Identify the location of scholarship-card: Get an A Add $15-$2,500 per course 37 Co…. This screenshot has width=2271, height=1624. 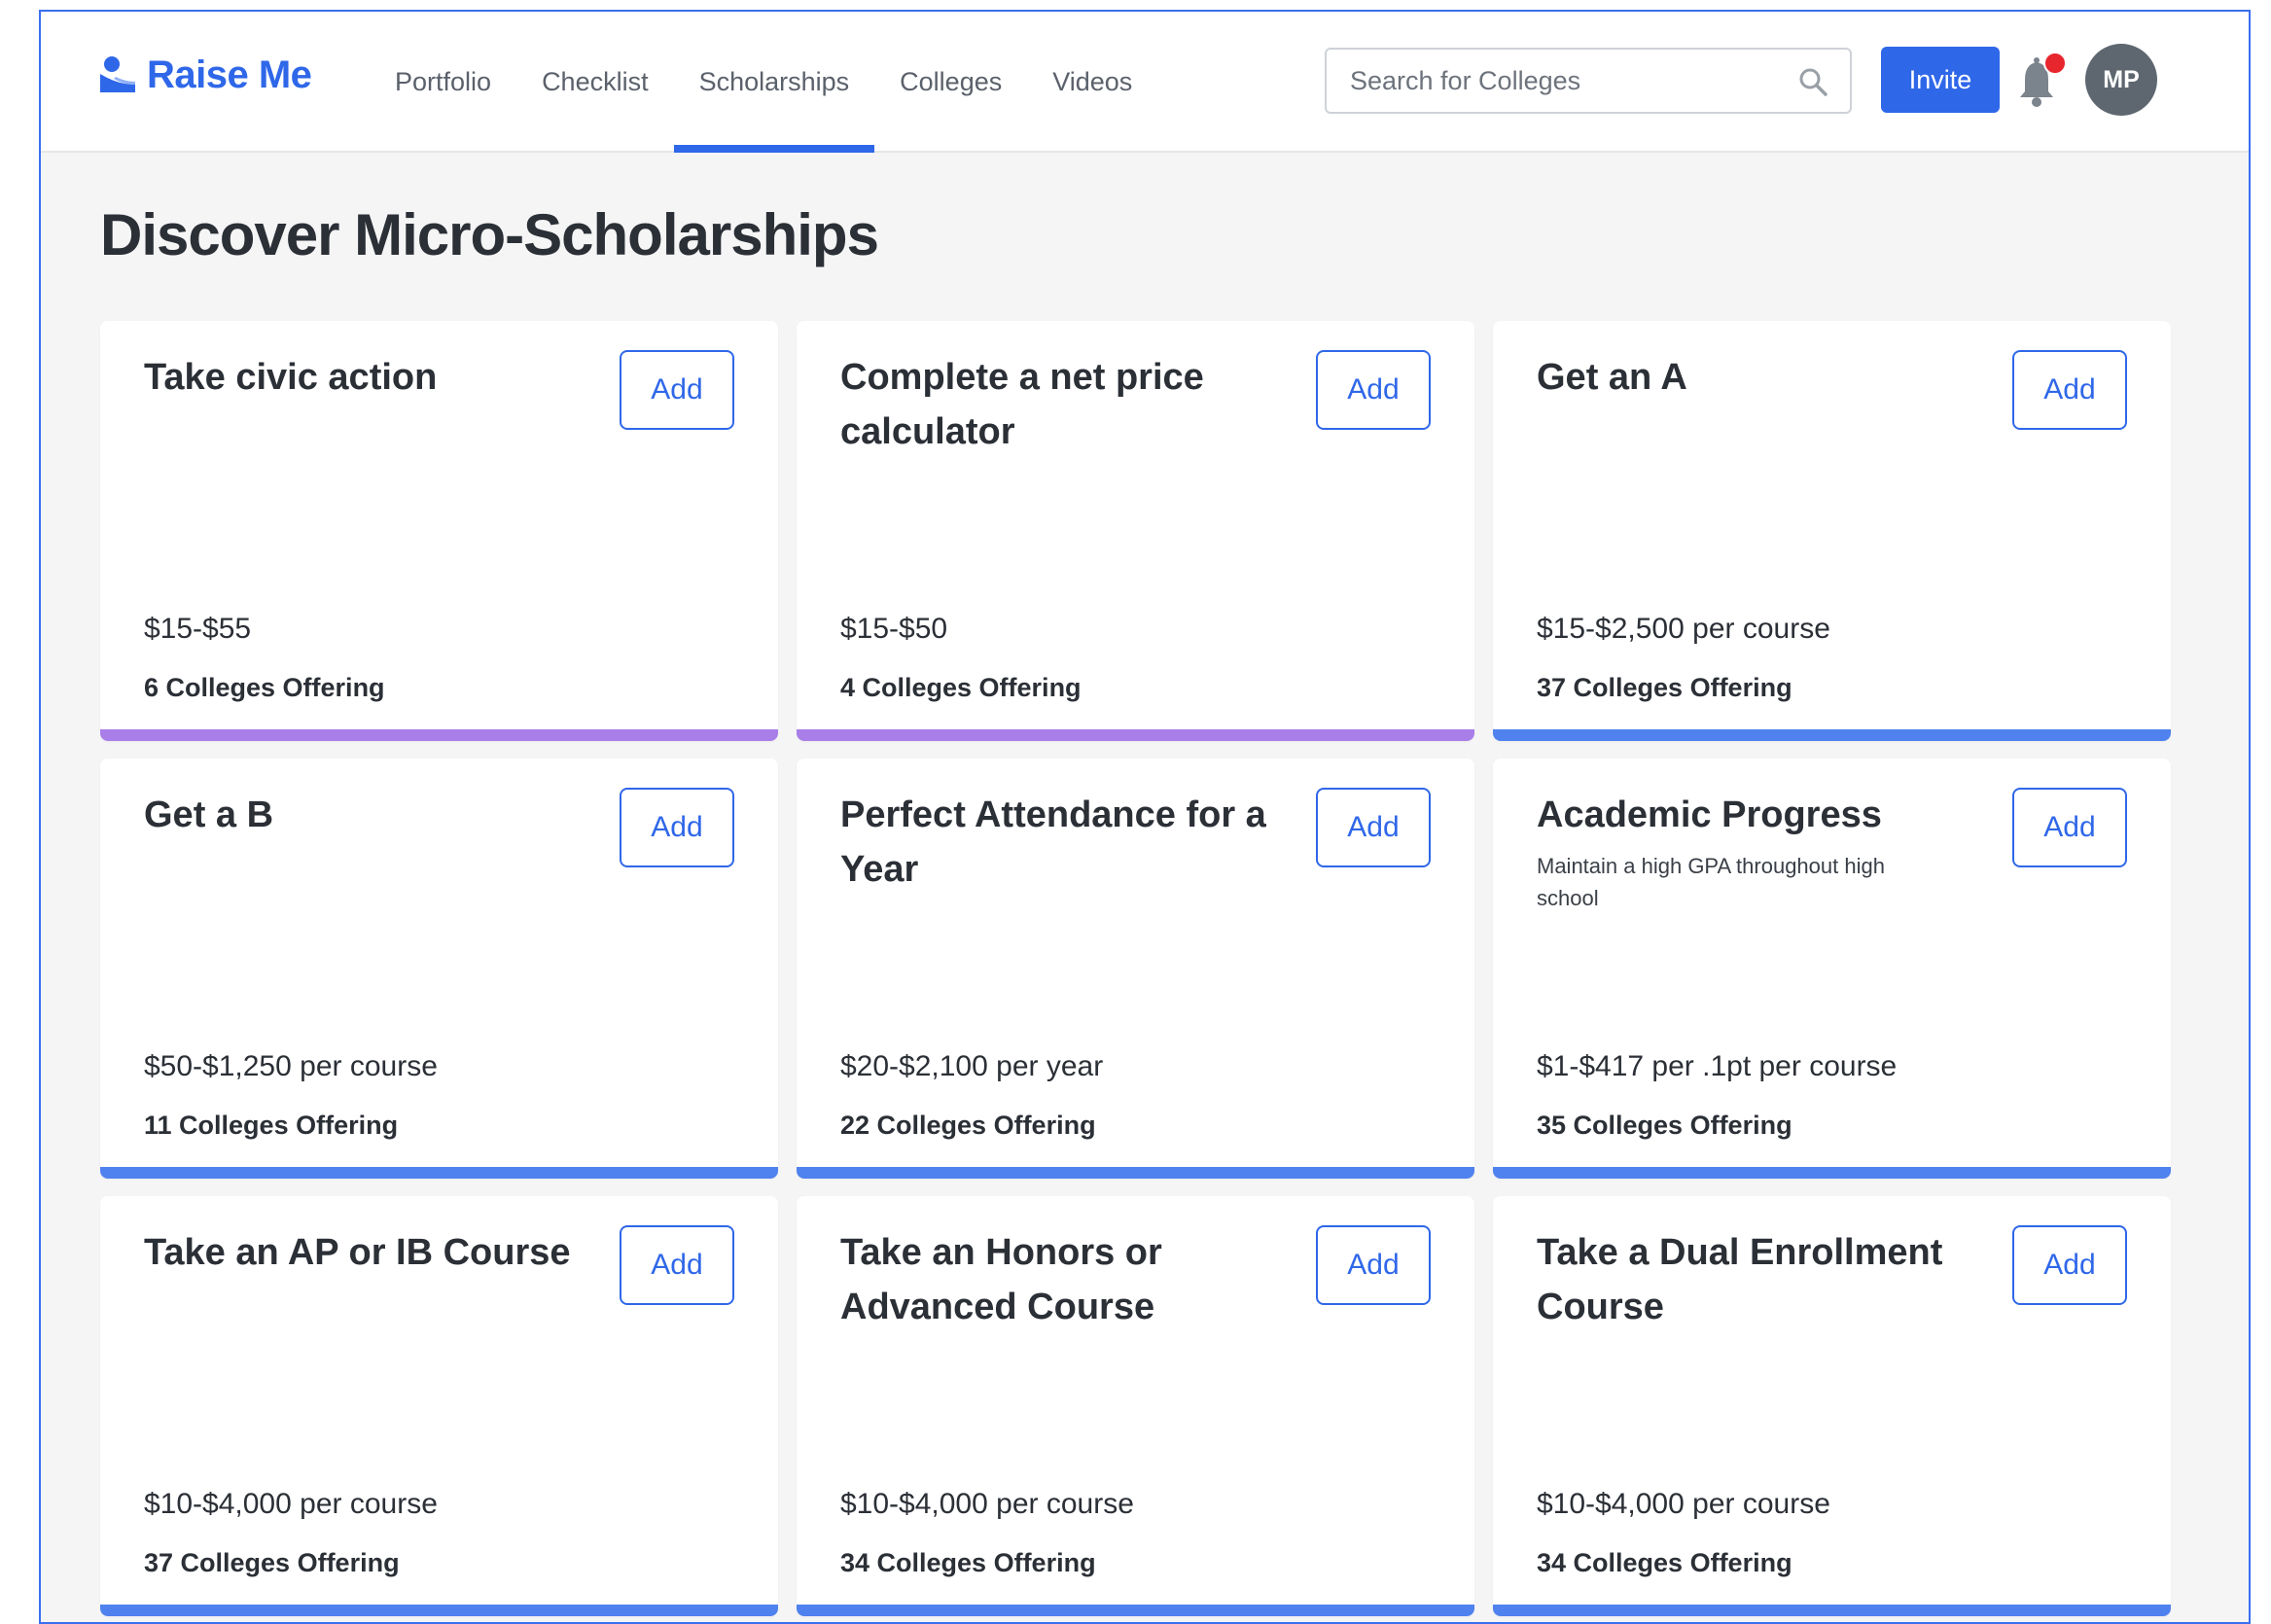
(1832, 531).